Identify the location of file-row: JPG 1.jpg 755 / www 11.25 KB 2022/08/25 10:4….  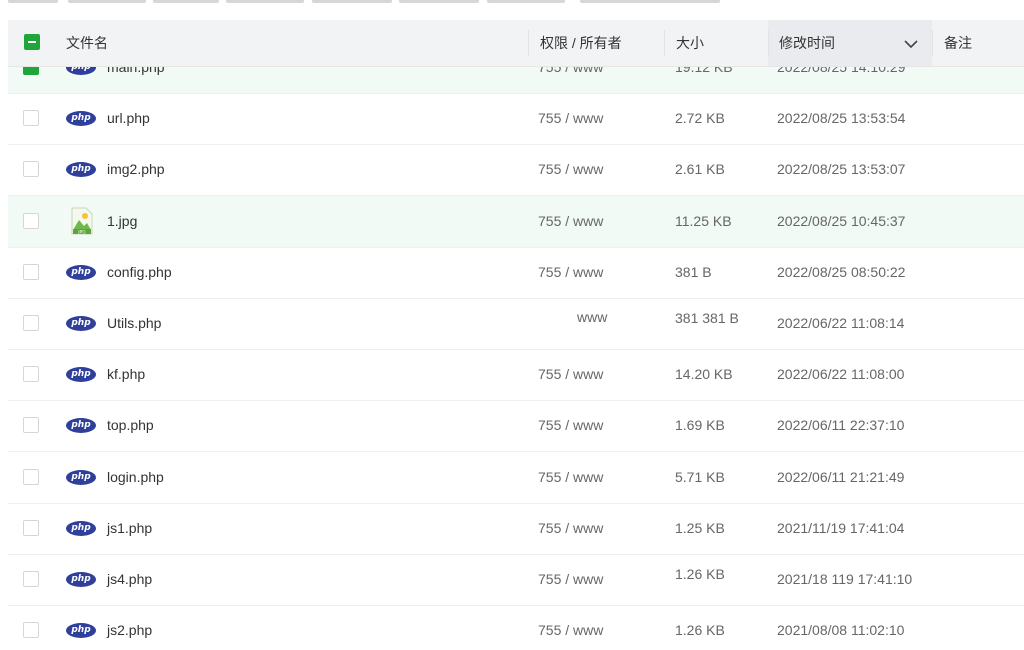
(516, 221).